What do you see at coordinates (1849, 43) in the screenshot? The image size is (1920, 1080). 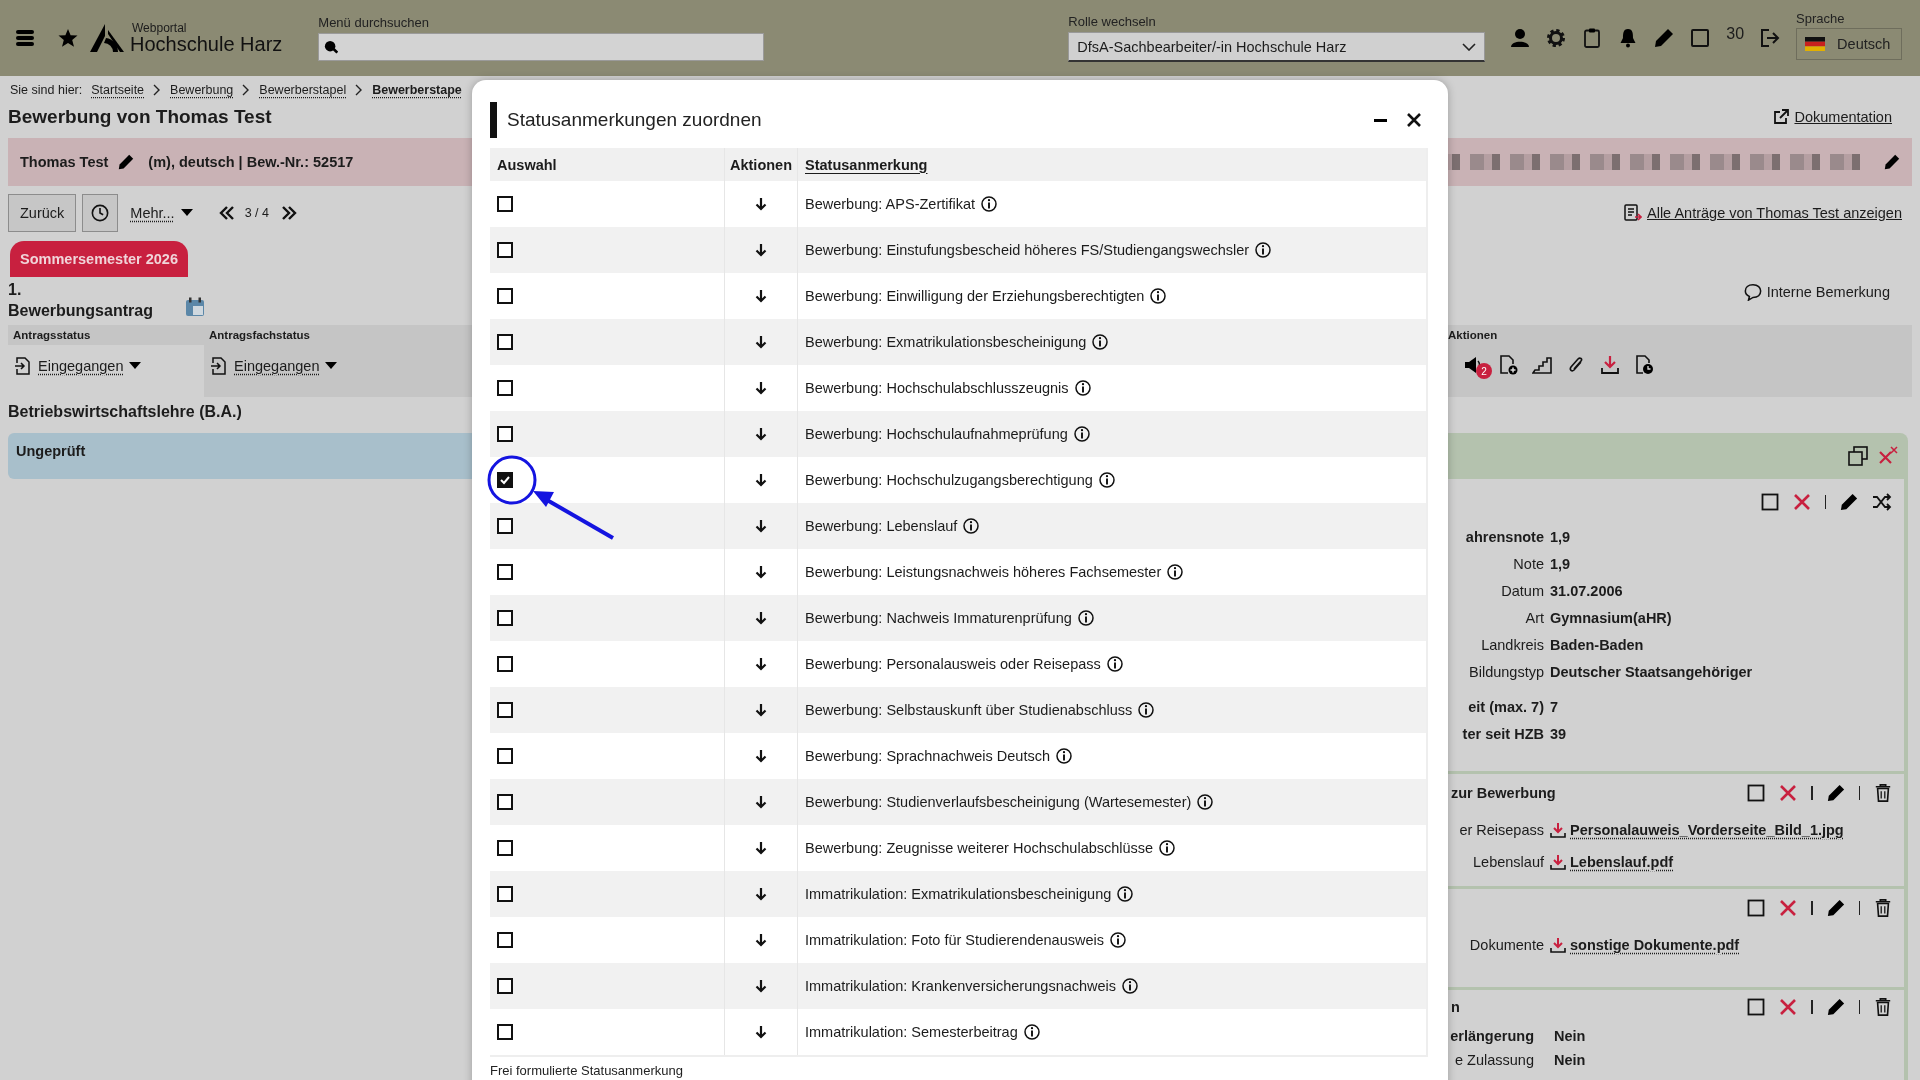 I see `language-button: Deutsch` at bounding box center [1849, 43].